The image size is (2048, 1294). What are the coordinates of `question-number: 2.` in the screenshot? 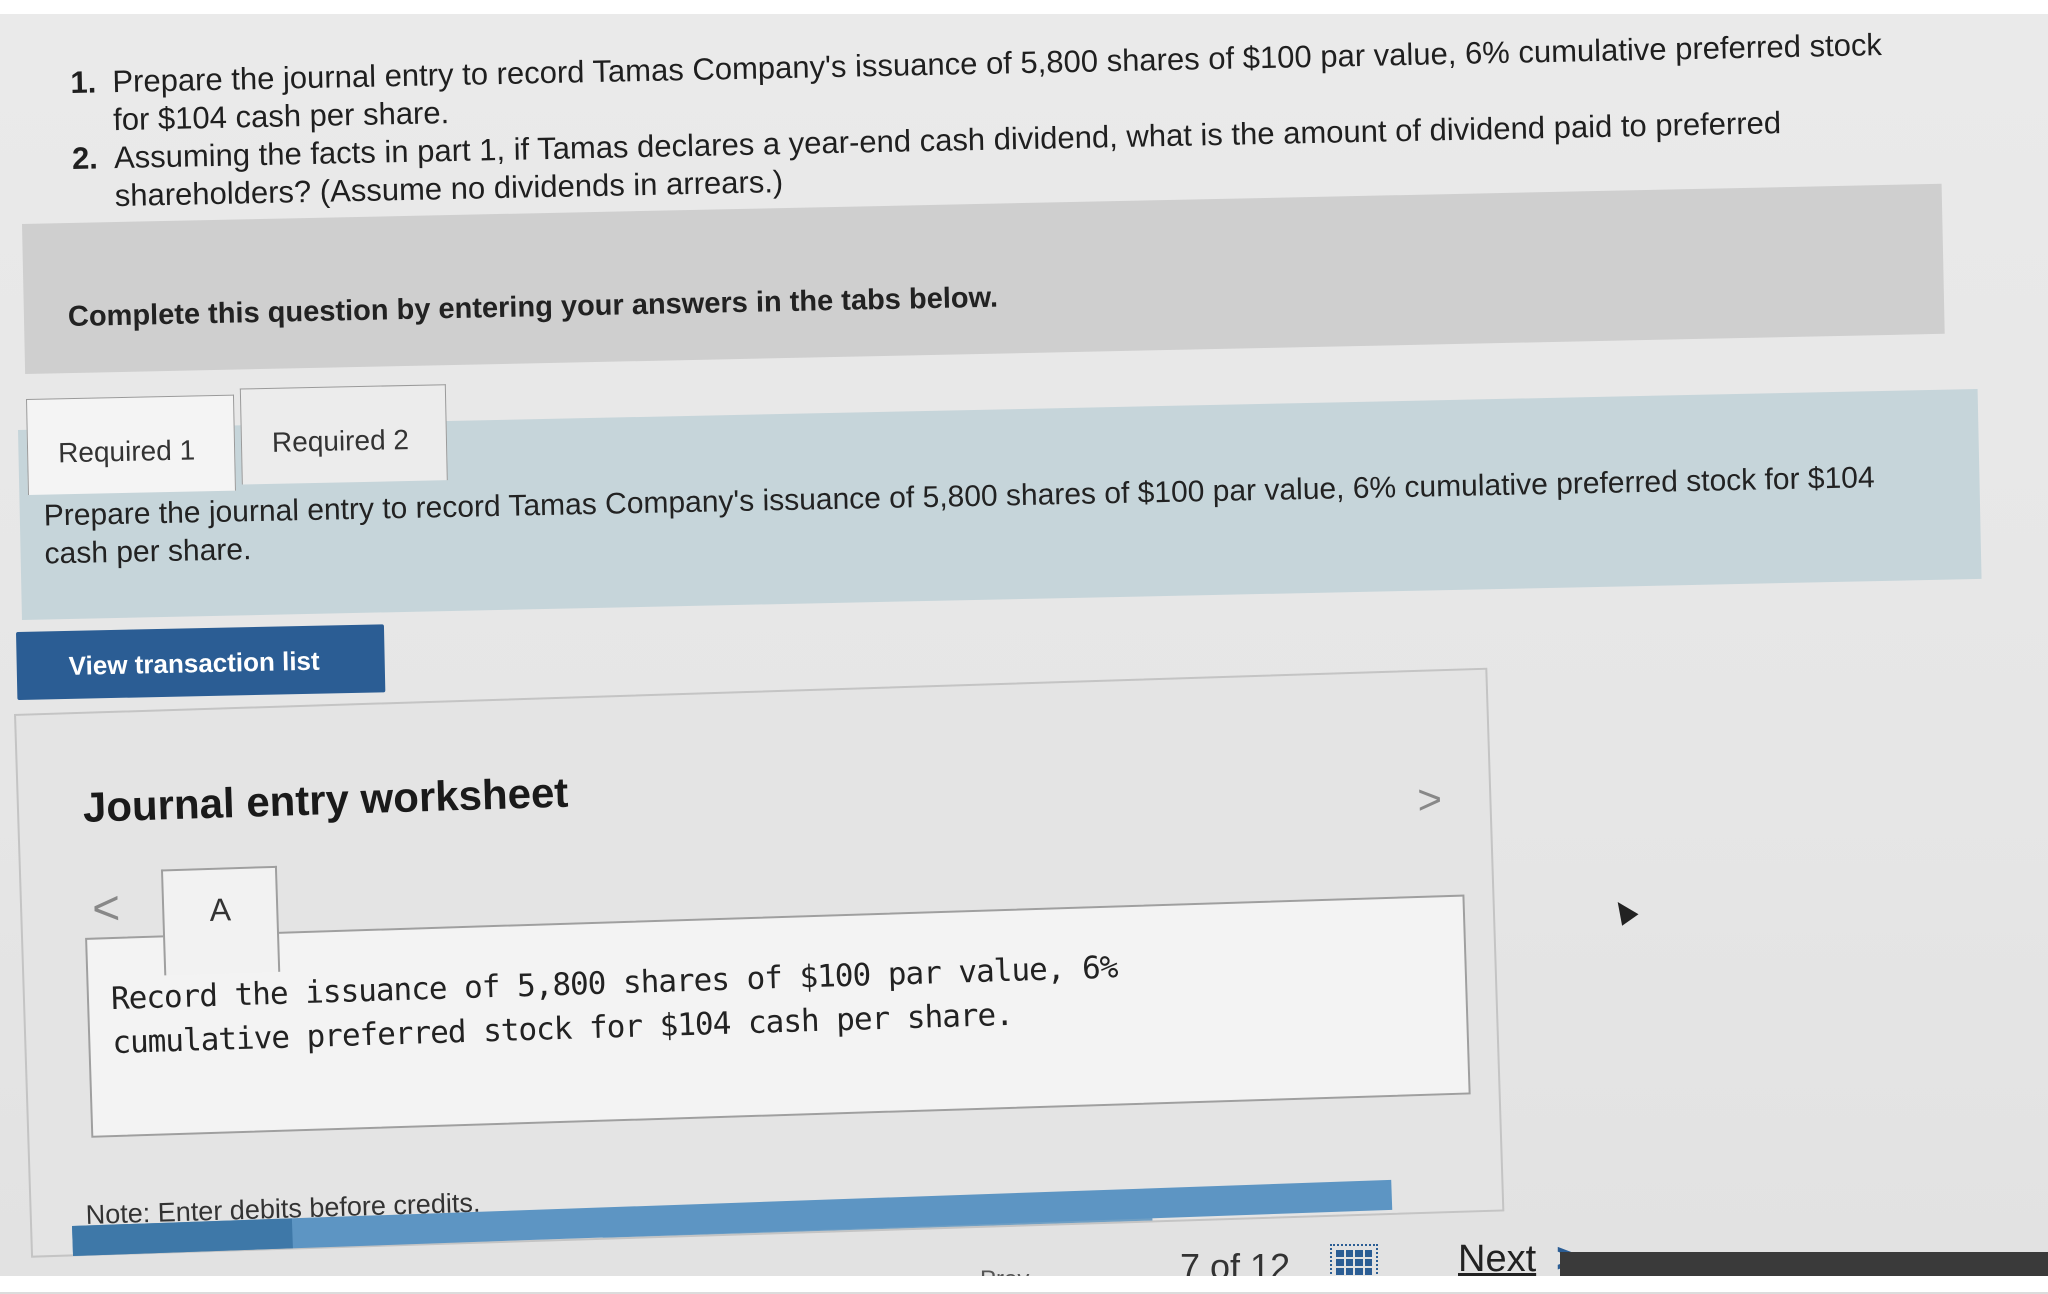 It's located at (85, 158).